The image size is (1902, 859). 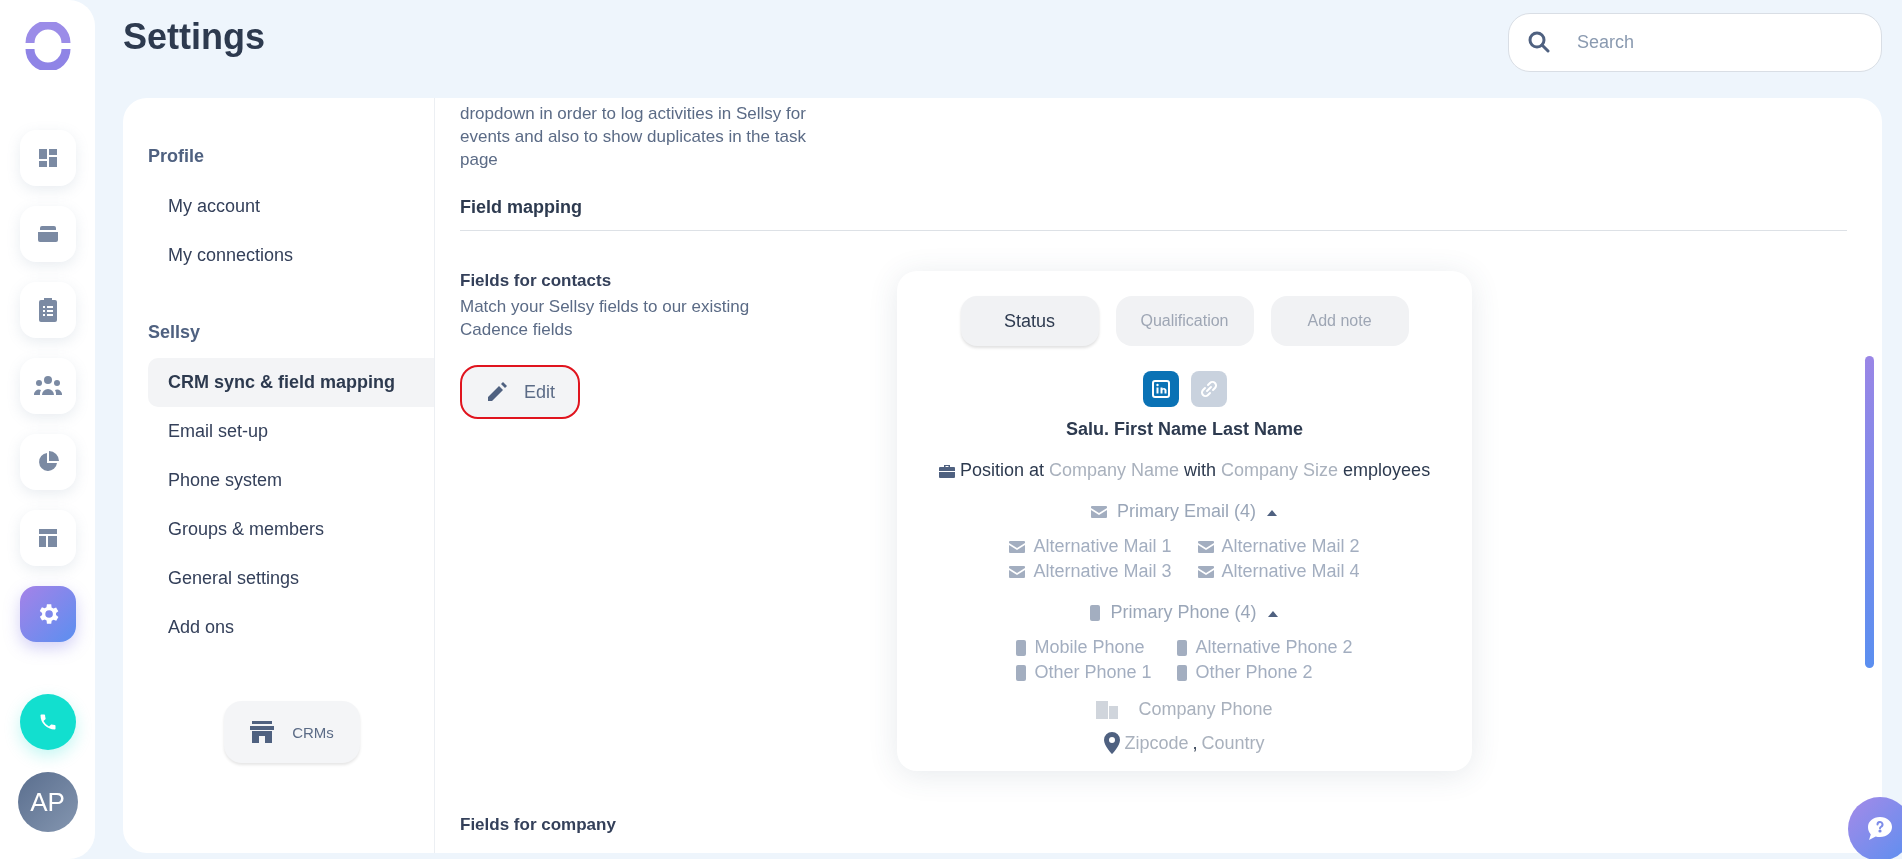 I want to click on briefcase-icon, so click(x=946, y=470).